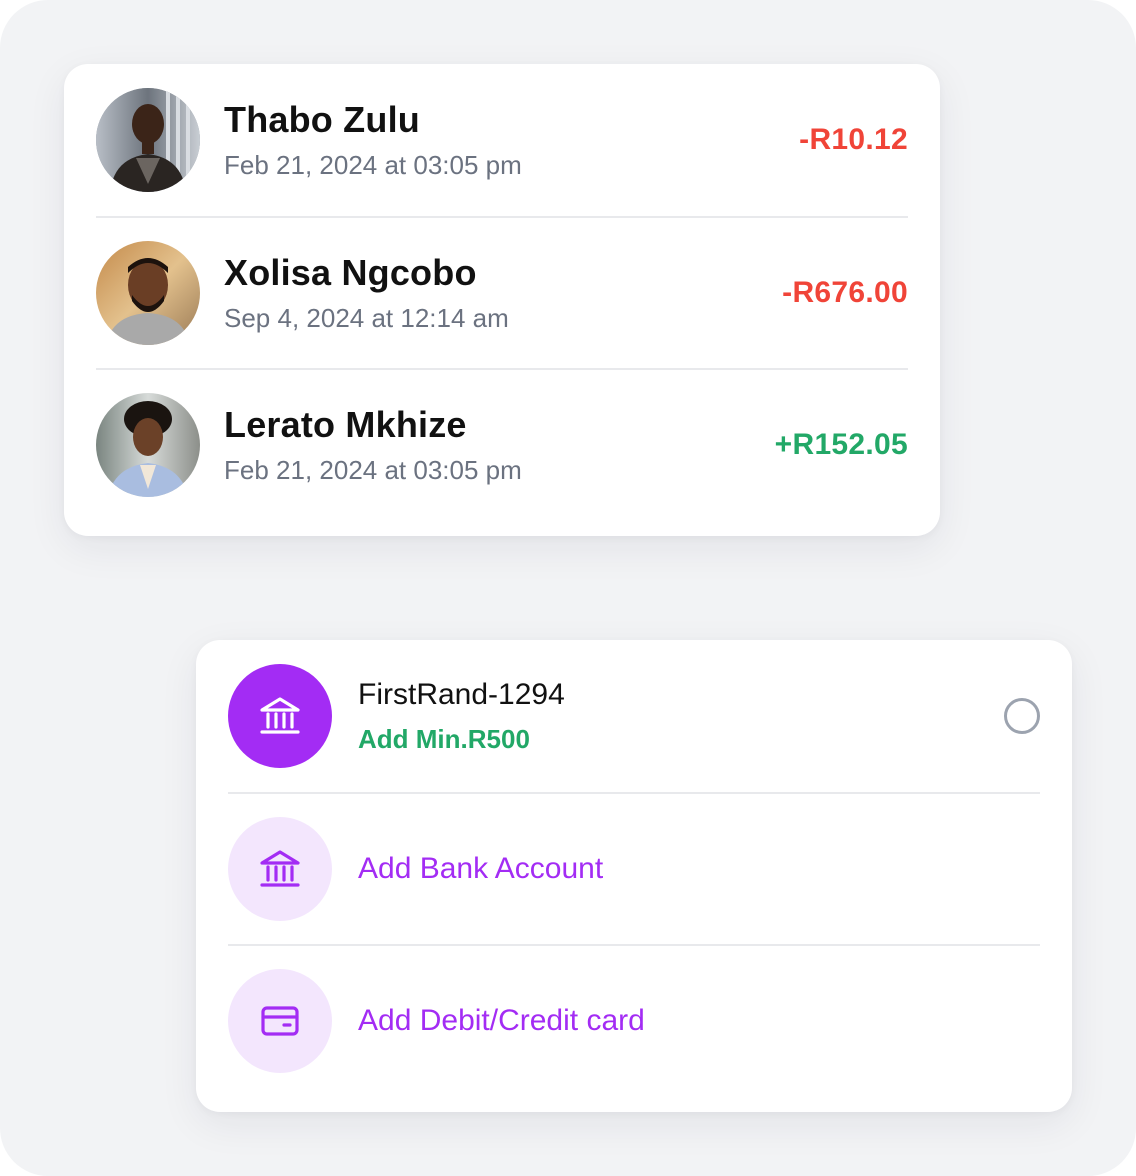 This screenshot has height=1176, width=1136. I want to click on minimum-amount-hint: Add Min.R500, so click(444, 739).